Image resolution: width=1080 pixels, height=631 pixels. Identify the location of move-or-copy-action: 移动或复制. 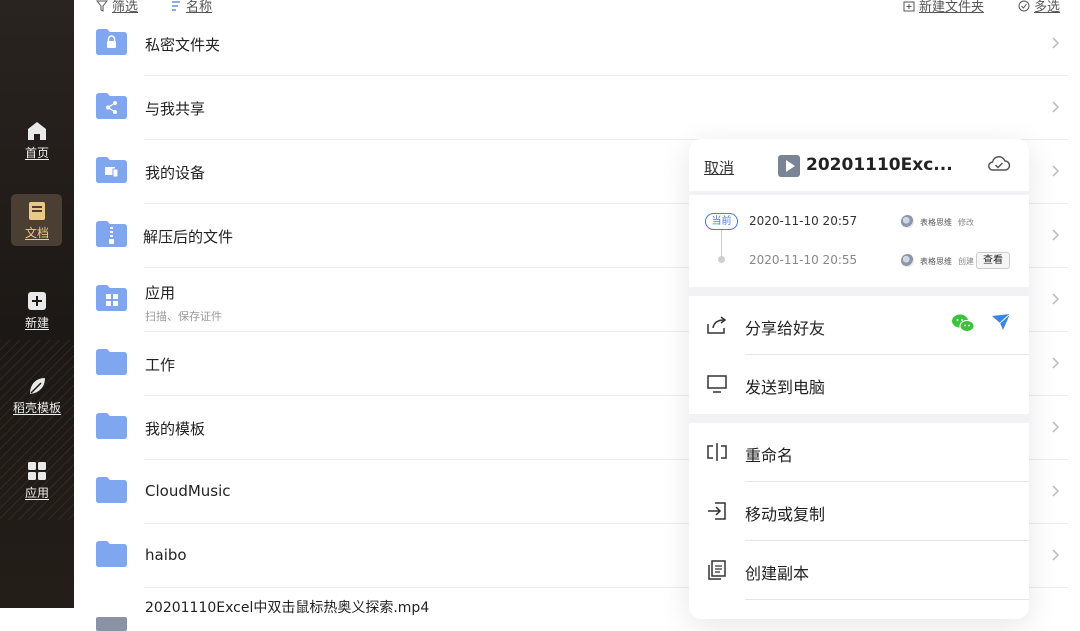
(859, 511).